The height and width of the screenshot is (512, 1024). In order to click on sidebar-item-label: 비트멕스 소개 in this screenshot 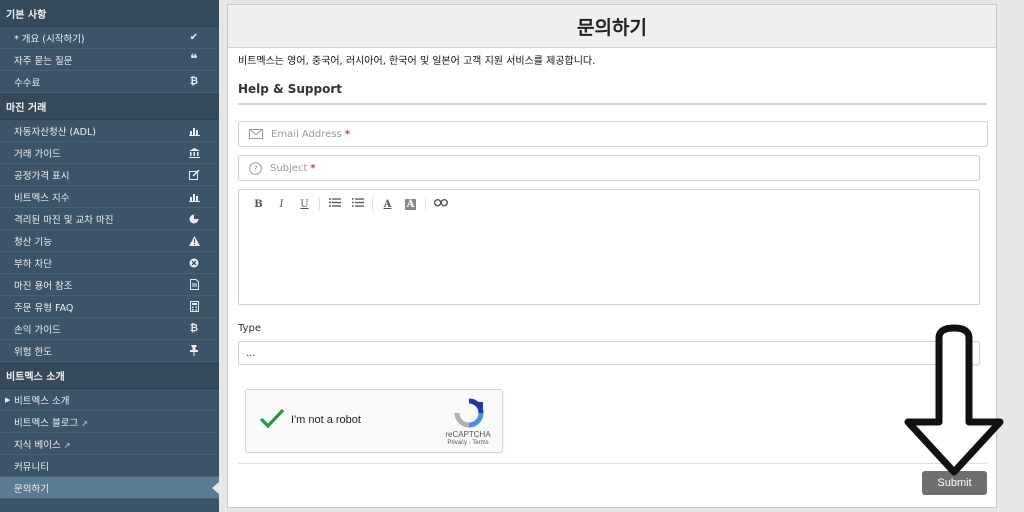, I will do `click(42, 401)`.